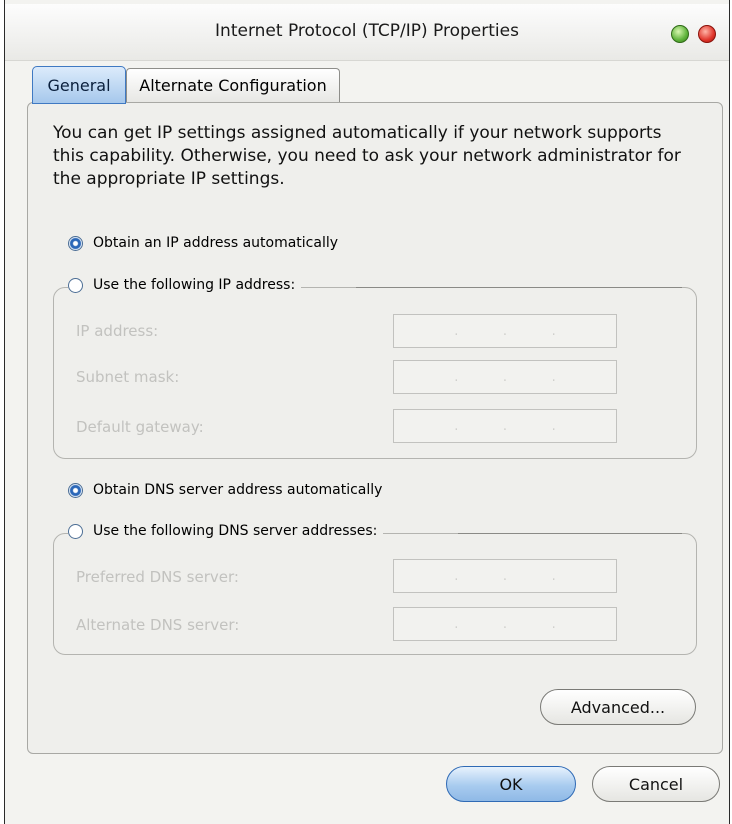  I want to click on use-following-dns-label: Use the following DNS server addresses:, so click(235, 531).